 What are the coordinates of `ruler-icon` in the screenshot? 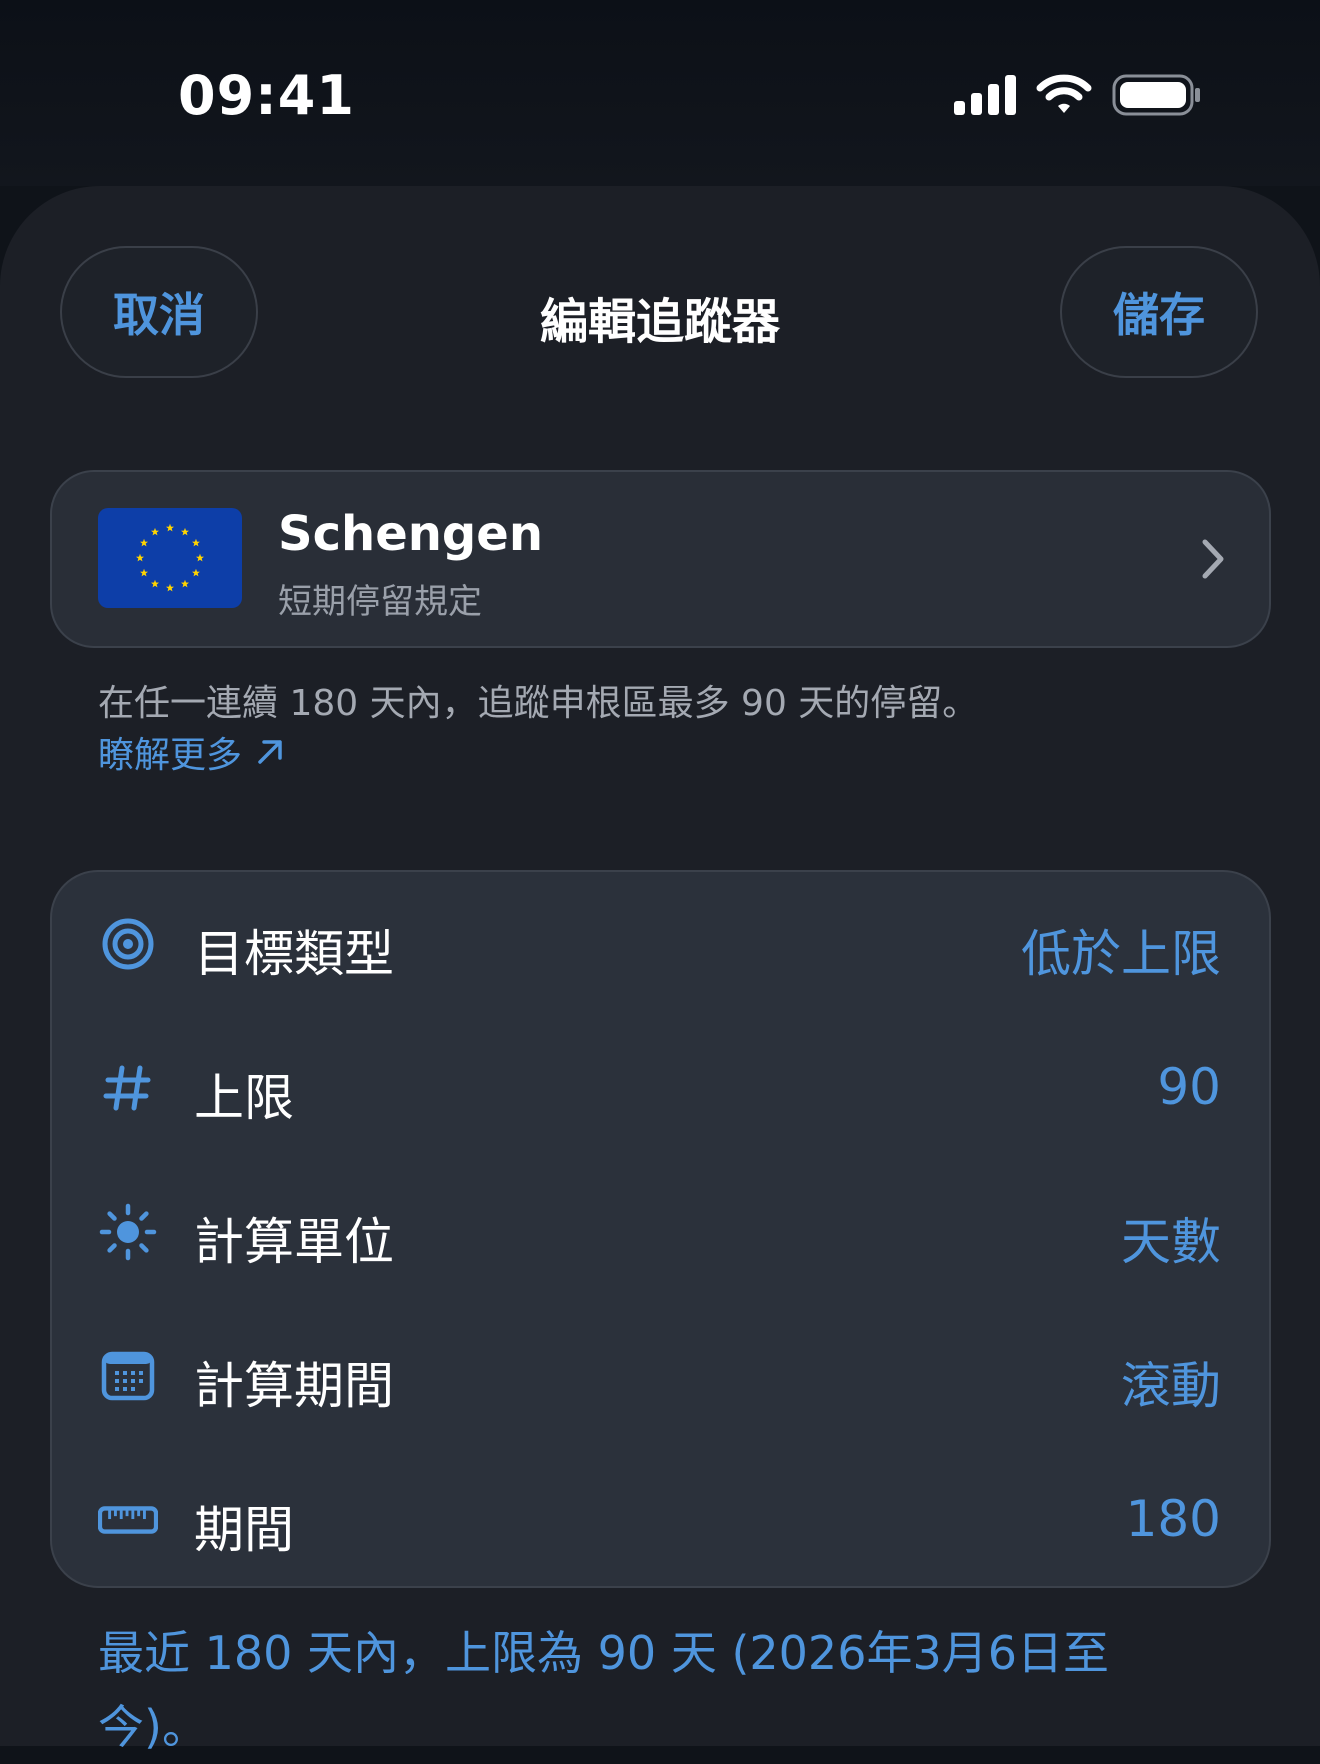 It's located at (128, 1520).